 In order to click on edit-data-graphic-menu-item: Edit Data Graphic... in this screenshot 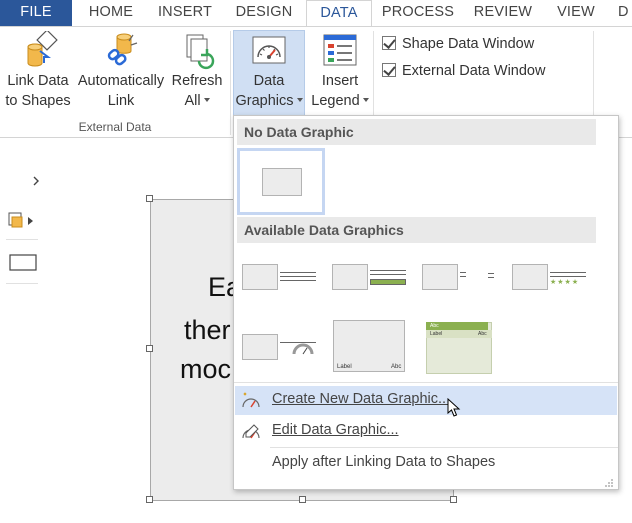, I will do `click(426, 431)`.